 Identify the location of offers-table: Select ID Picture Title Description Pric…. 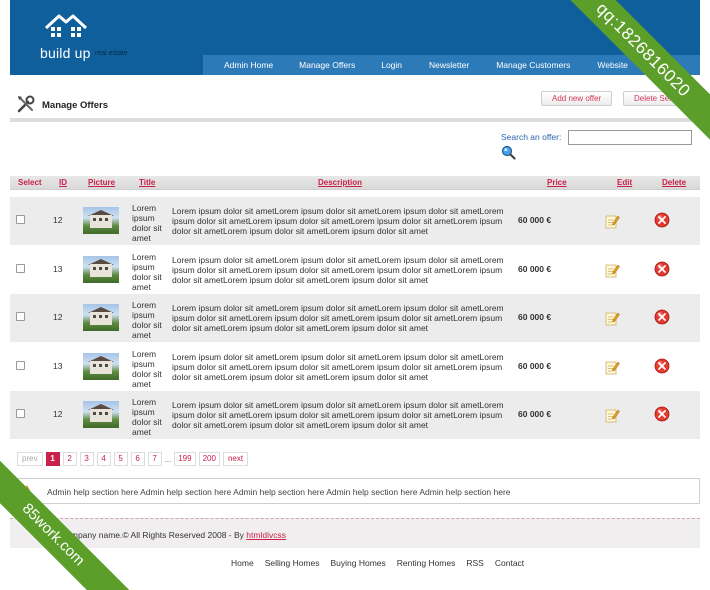
(355, 183).